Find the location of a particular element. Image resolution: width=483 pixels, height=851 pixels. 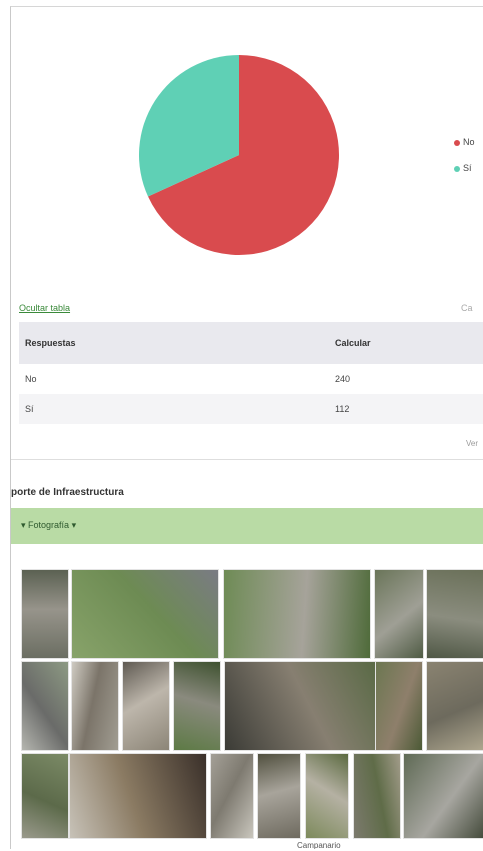

legend-label-no: No is located at coordinates (469, 142).